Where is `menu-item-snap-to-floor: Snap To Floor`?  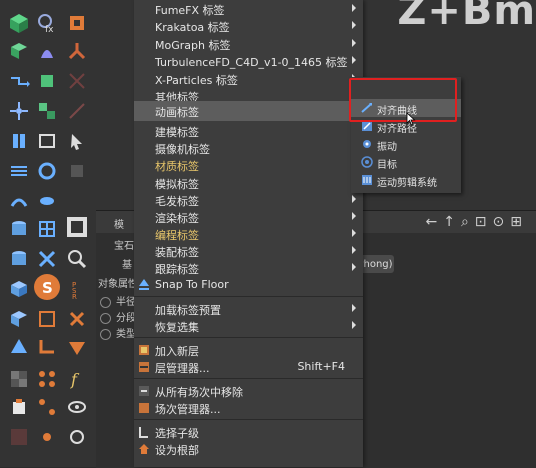
menu-item-snap-to-floor: Snap To Floor is located at coordinates (248, 285).